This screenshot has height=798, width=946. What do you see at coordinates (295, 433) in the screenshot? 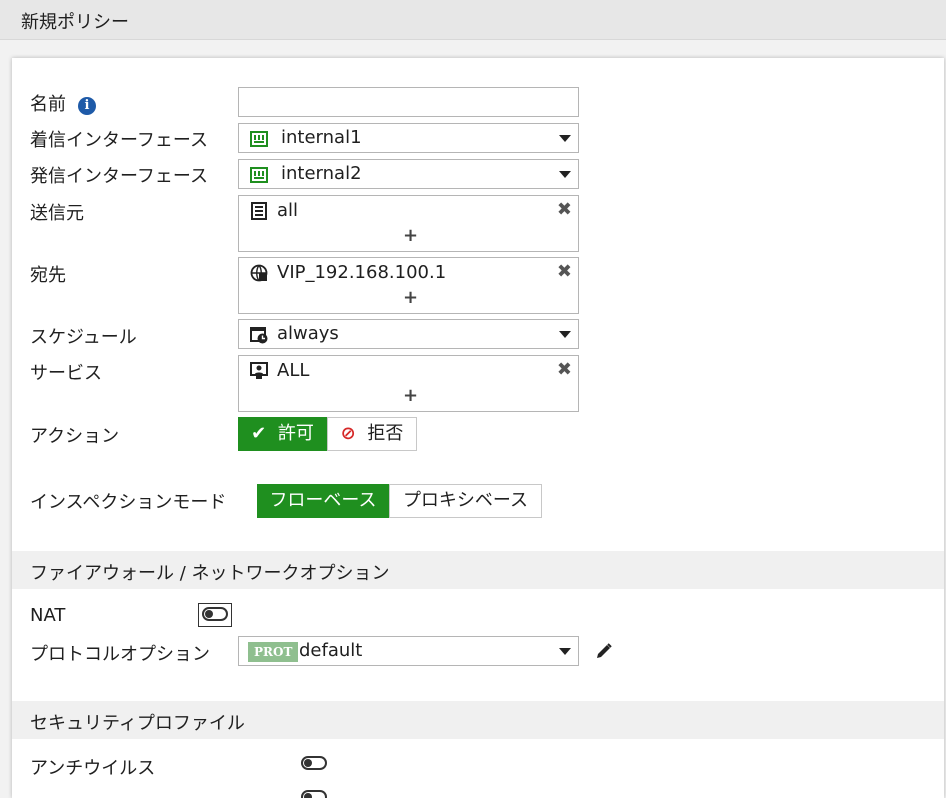
I see `accept-label: 許可` at bounding box center [295, 433].